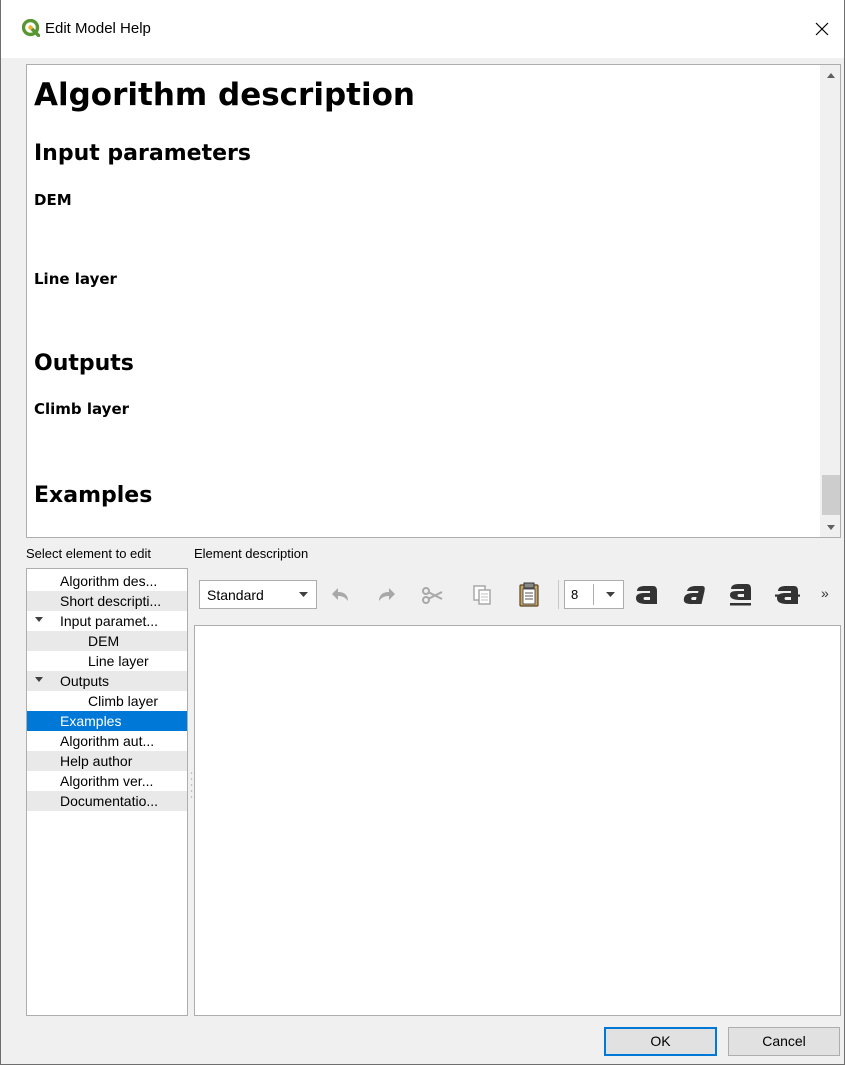 This screenshot has height=1065, width=845. I want to click on scrollbar-thumb, so click(831, 495).